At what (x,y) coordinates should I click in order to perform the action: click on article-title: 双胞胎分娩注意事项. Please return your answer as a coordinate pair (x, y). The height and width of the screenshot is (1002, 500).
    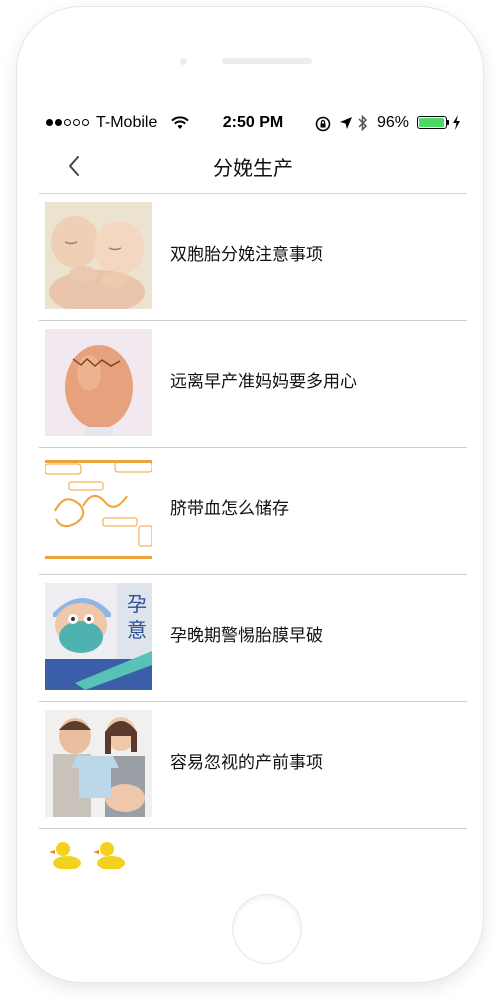
    Looking at the image, I should click on (246, 255).